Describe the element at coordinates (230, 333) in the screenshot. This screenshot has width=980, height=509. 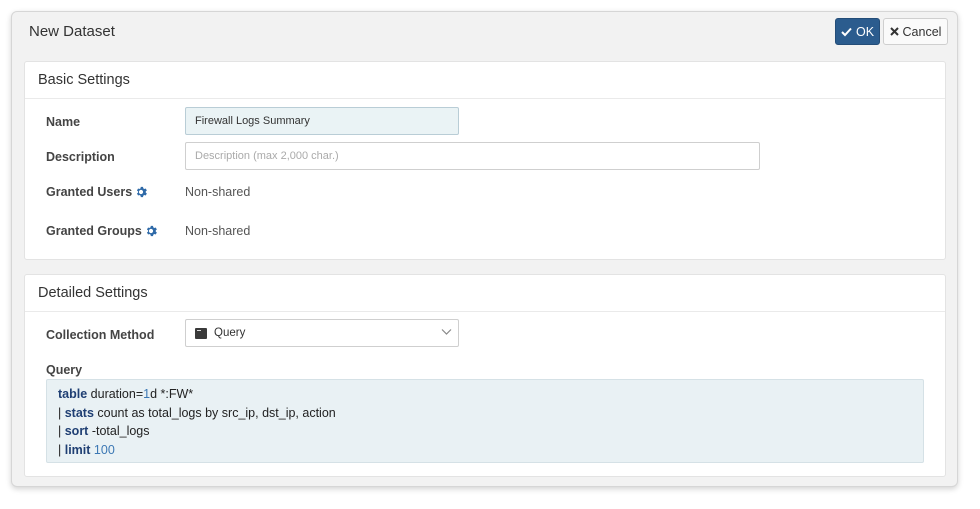
I see `collection-method-value: Query` at that location.